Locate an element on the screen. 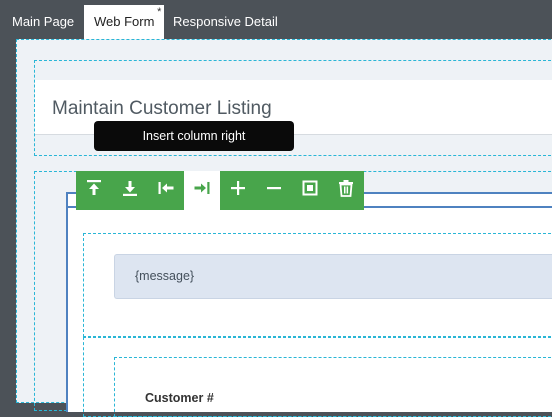 This screenshot has width=552, height=417. insert-column-right-button is located at coordinates (202, 190).